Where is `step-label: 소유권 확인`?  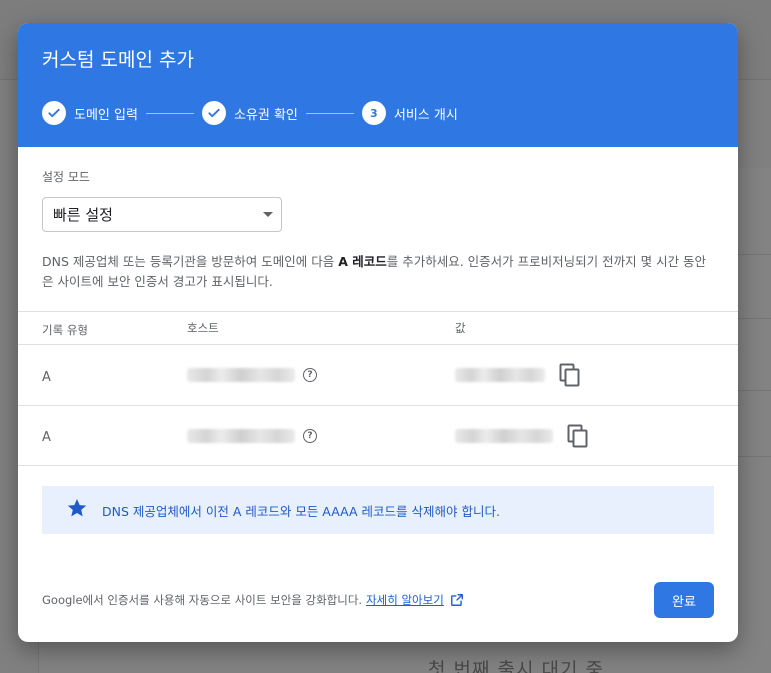 step-label: 소유권 확인 is located at coordinates (265, 115).